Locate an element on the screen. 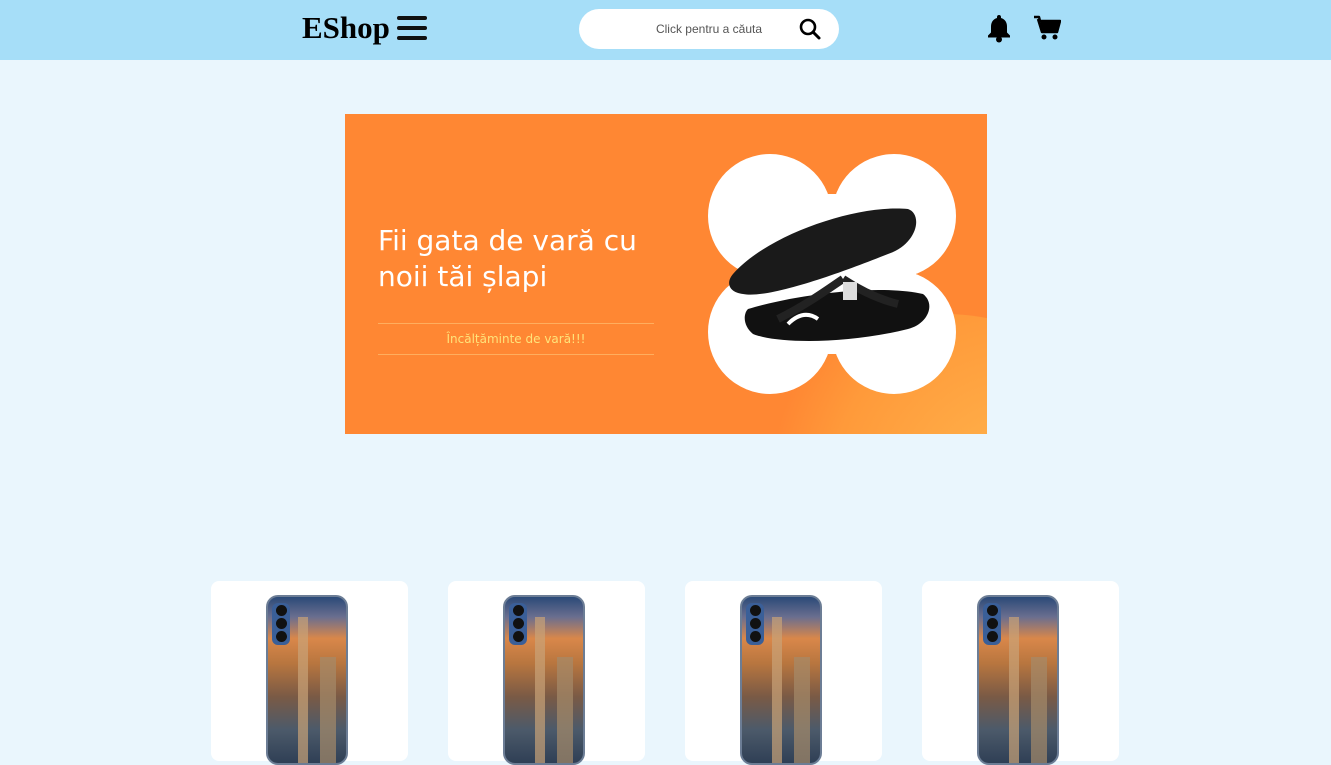 The width and height of the screenshot is (1331, 765). search-input is located at coordinates (709, 29).